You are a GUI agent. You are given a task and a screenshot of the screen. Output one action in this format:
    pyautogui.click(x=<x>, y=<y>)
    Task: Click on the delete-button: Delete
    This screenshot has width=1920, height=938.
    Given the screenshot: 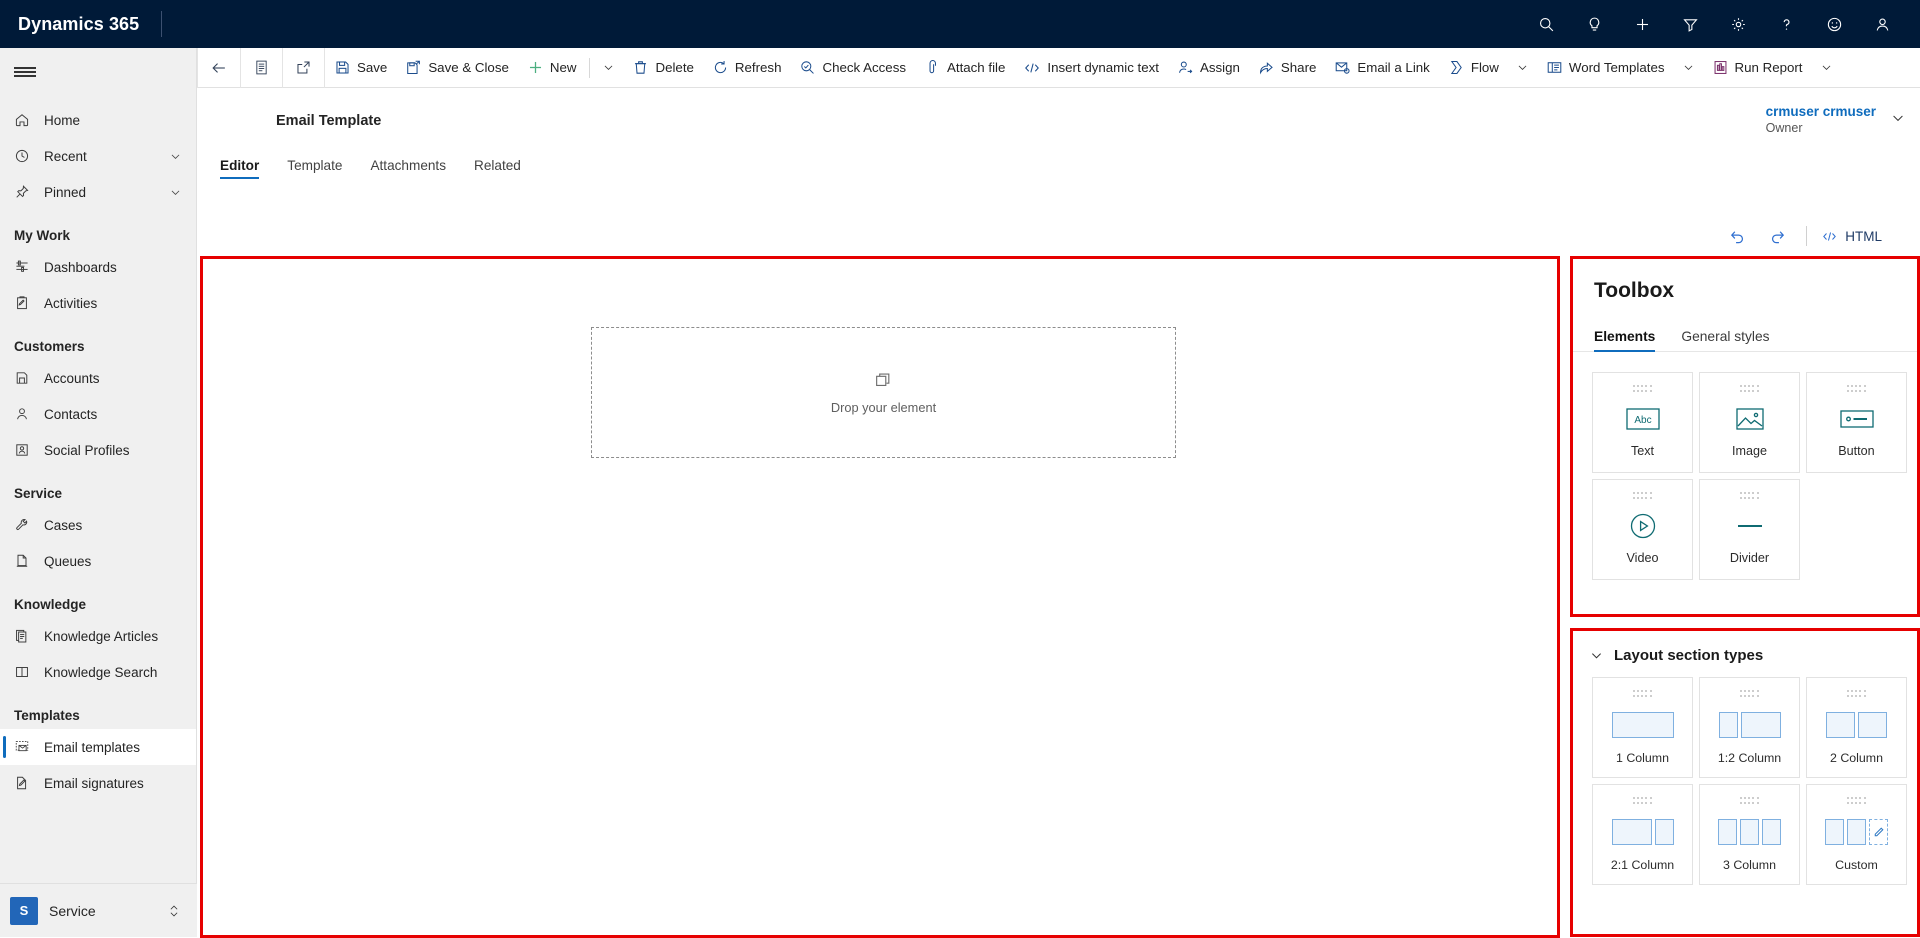 What is the action you would take?
    pyautogui.click(x=662, y=68)
    